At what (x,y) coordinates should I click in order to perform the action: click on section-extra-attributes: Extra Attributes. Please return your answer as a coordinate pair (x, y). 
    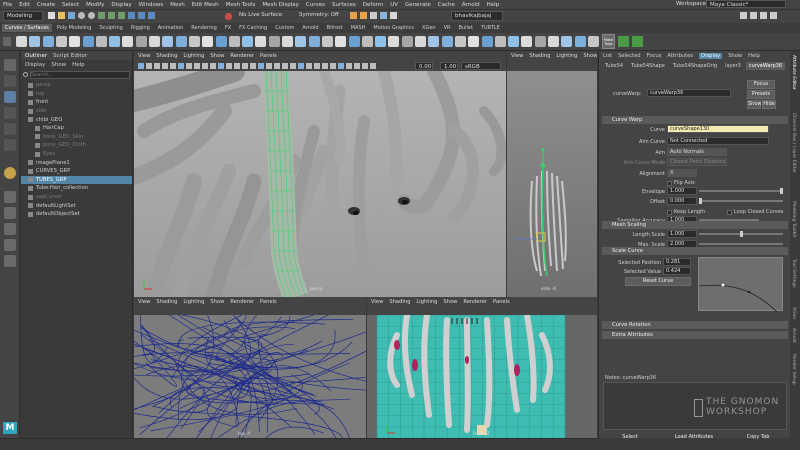
    Looking at the image, I should click on (695, 335).